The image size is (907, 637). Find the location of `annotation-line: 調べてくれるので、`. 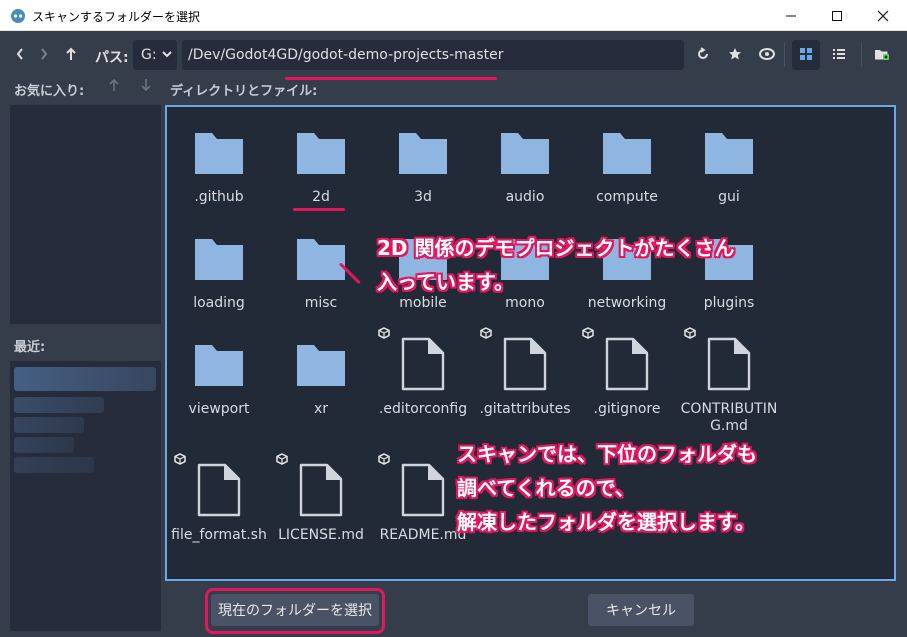

annotation-line: 調べてくれるので、 is located at coordinates (546, 488).